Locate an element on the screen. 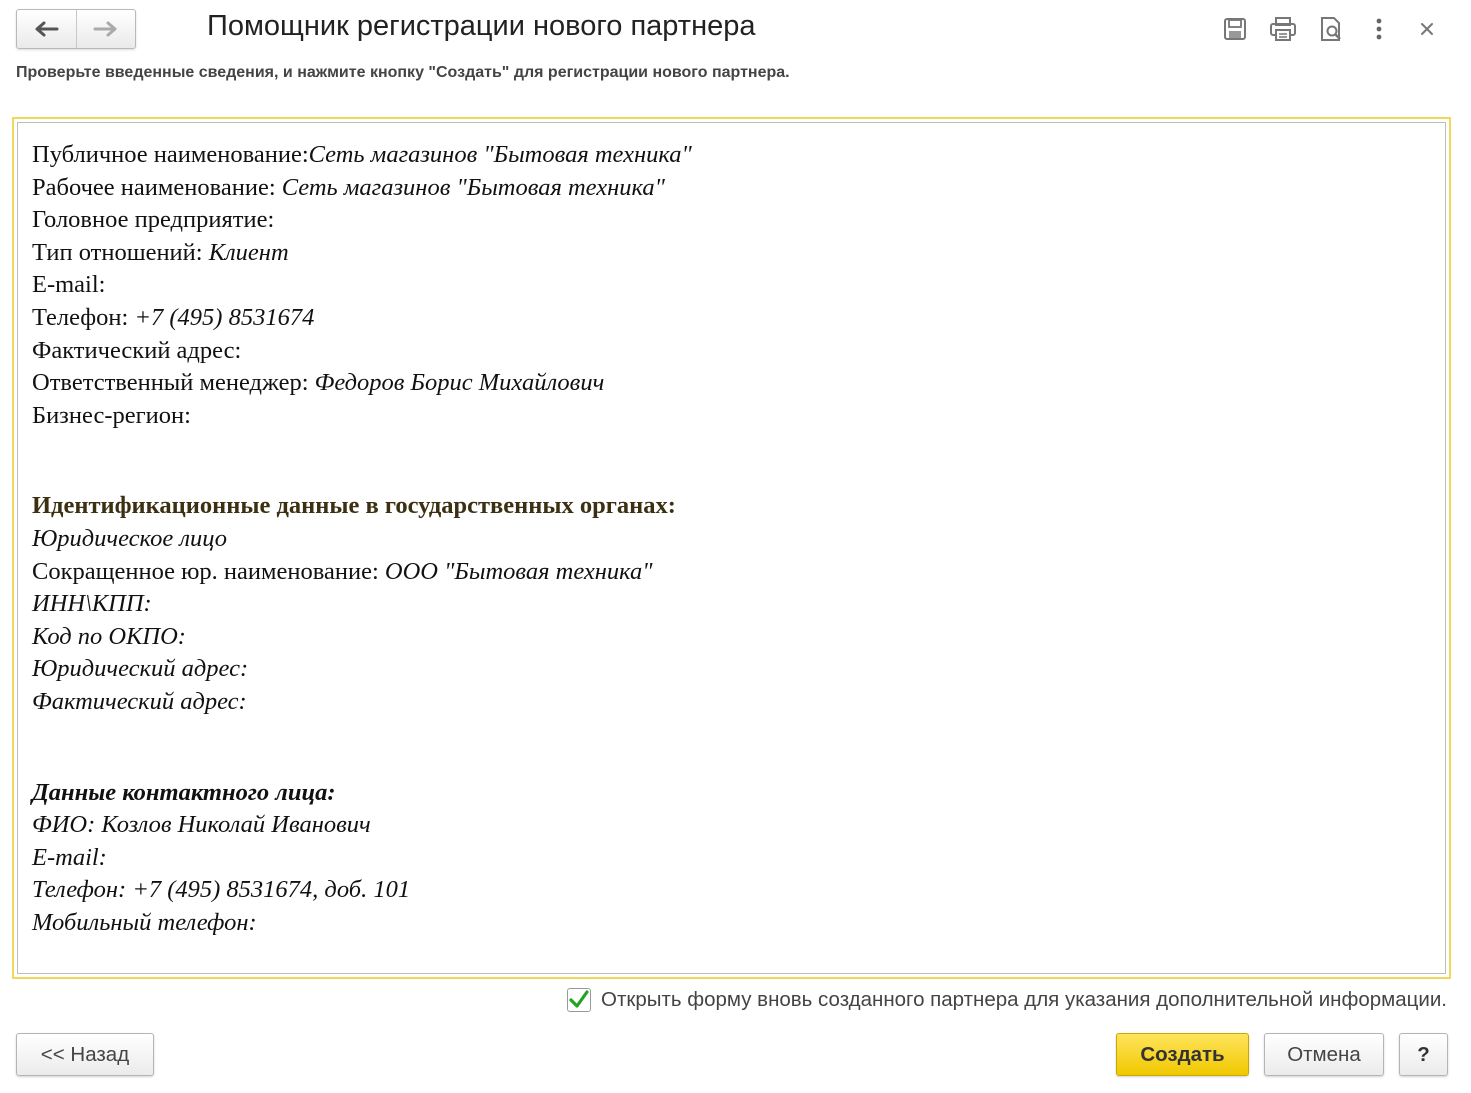 The width and height of the screenshot is (1471, 1093). save-icon is located at coordinates (1235, 29).